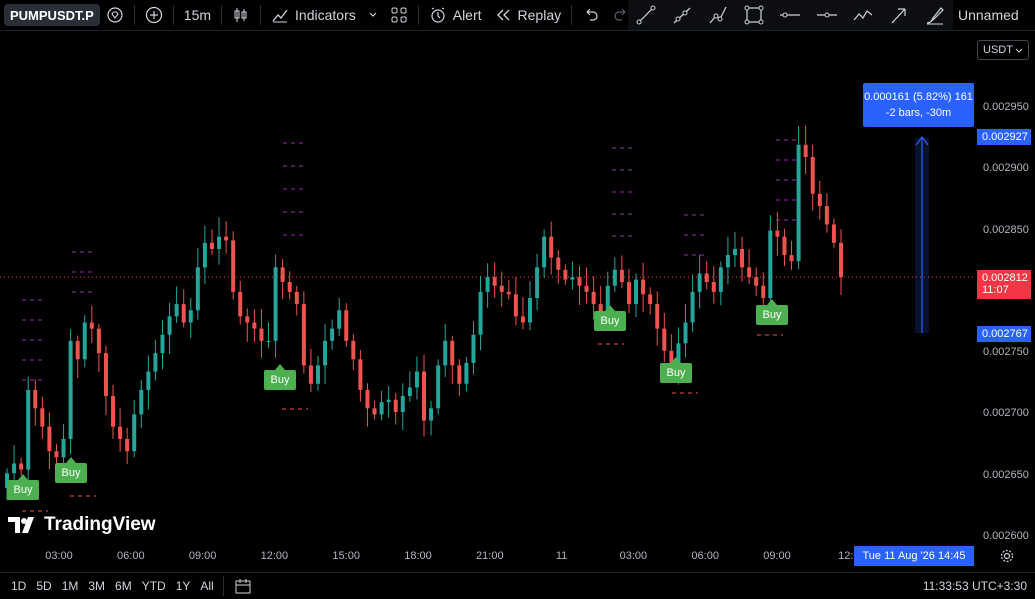 The height and width of the screenshot is (599, 1035). Describe the element at coordinates (197, 15) in the screenshot. I see `interval-button: 15m` at that location.